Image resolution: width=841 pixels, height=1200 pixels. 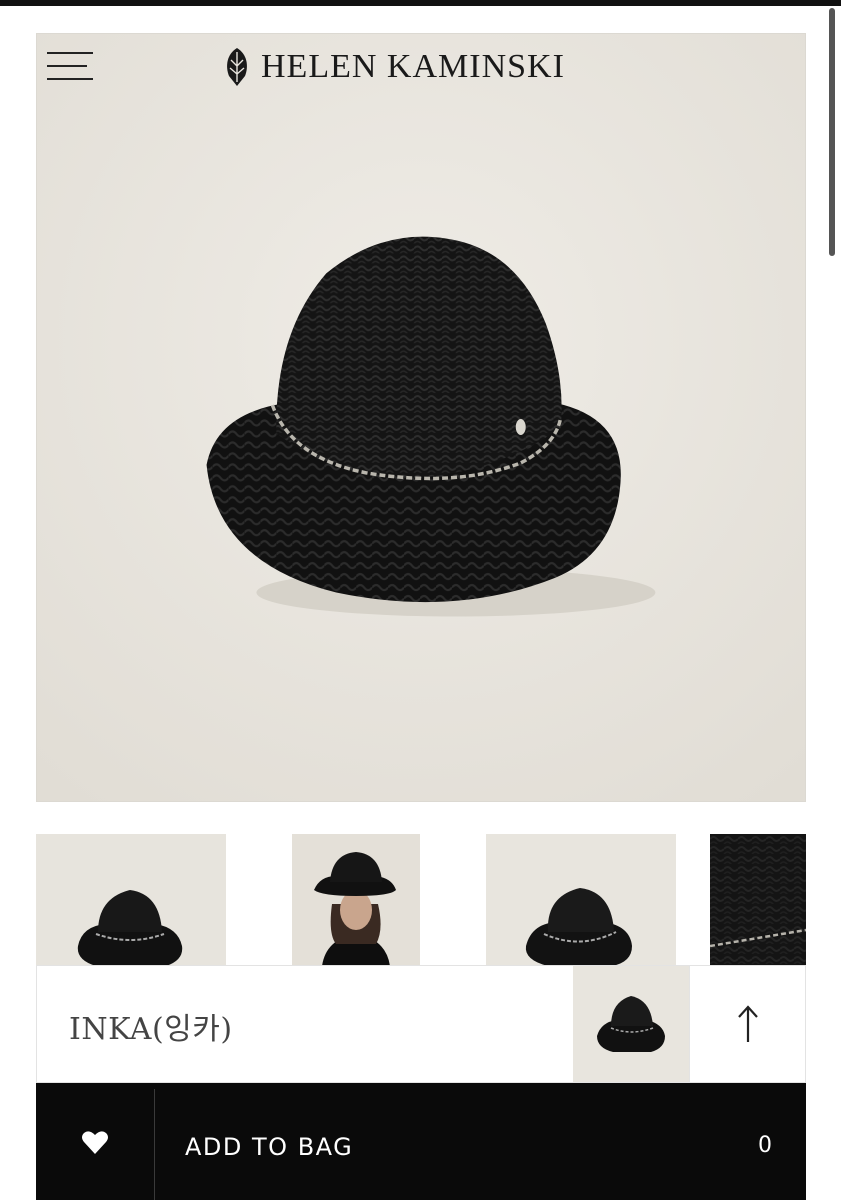 I want to click on product-mini-thumbnail, so click(x=631, y=1024).